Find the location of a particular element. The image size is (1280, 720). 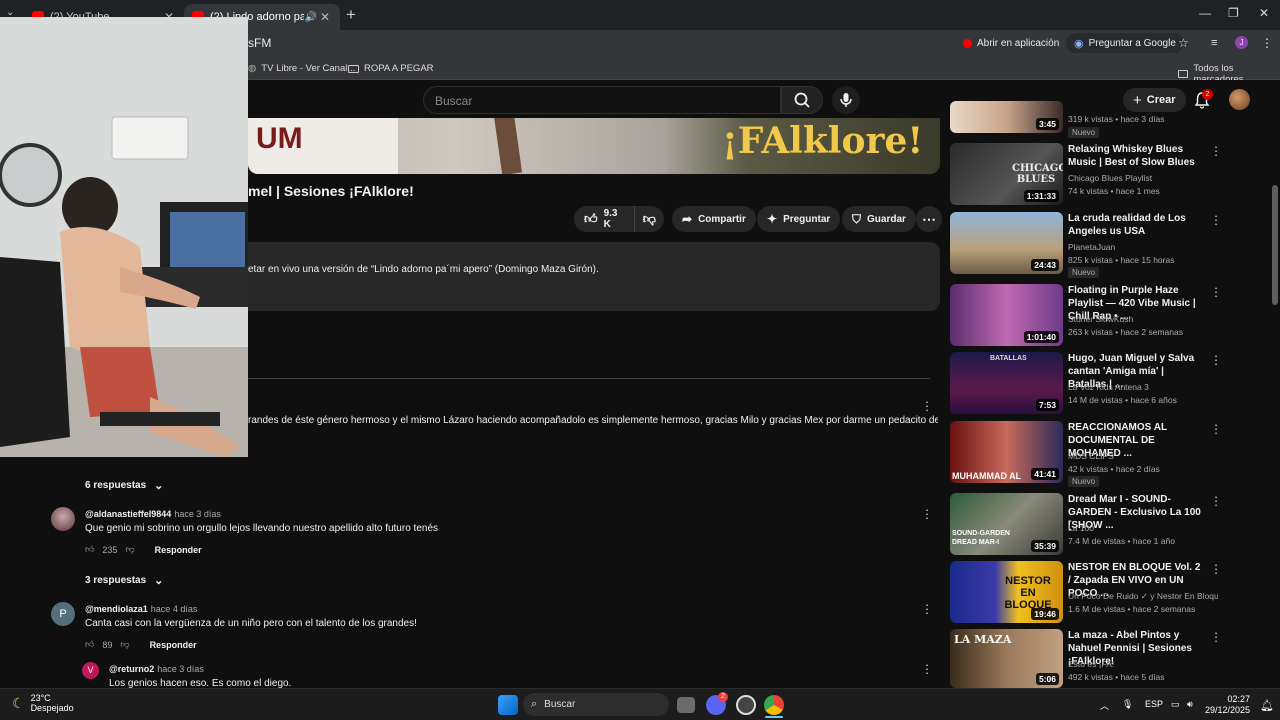

comment-handle: @mendiolaza1 is located at coordinates (116, 609).